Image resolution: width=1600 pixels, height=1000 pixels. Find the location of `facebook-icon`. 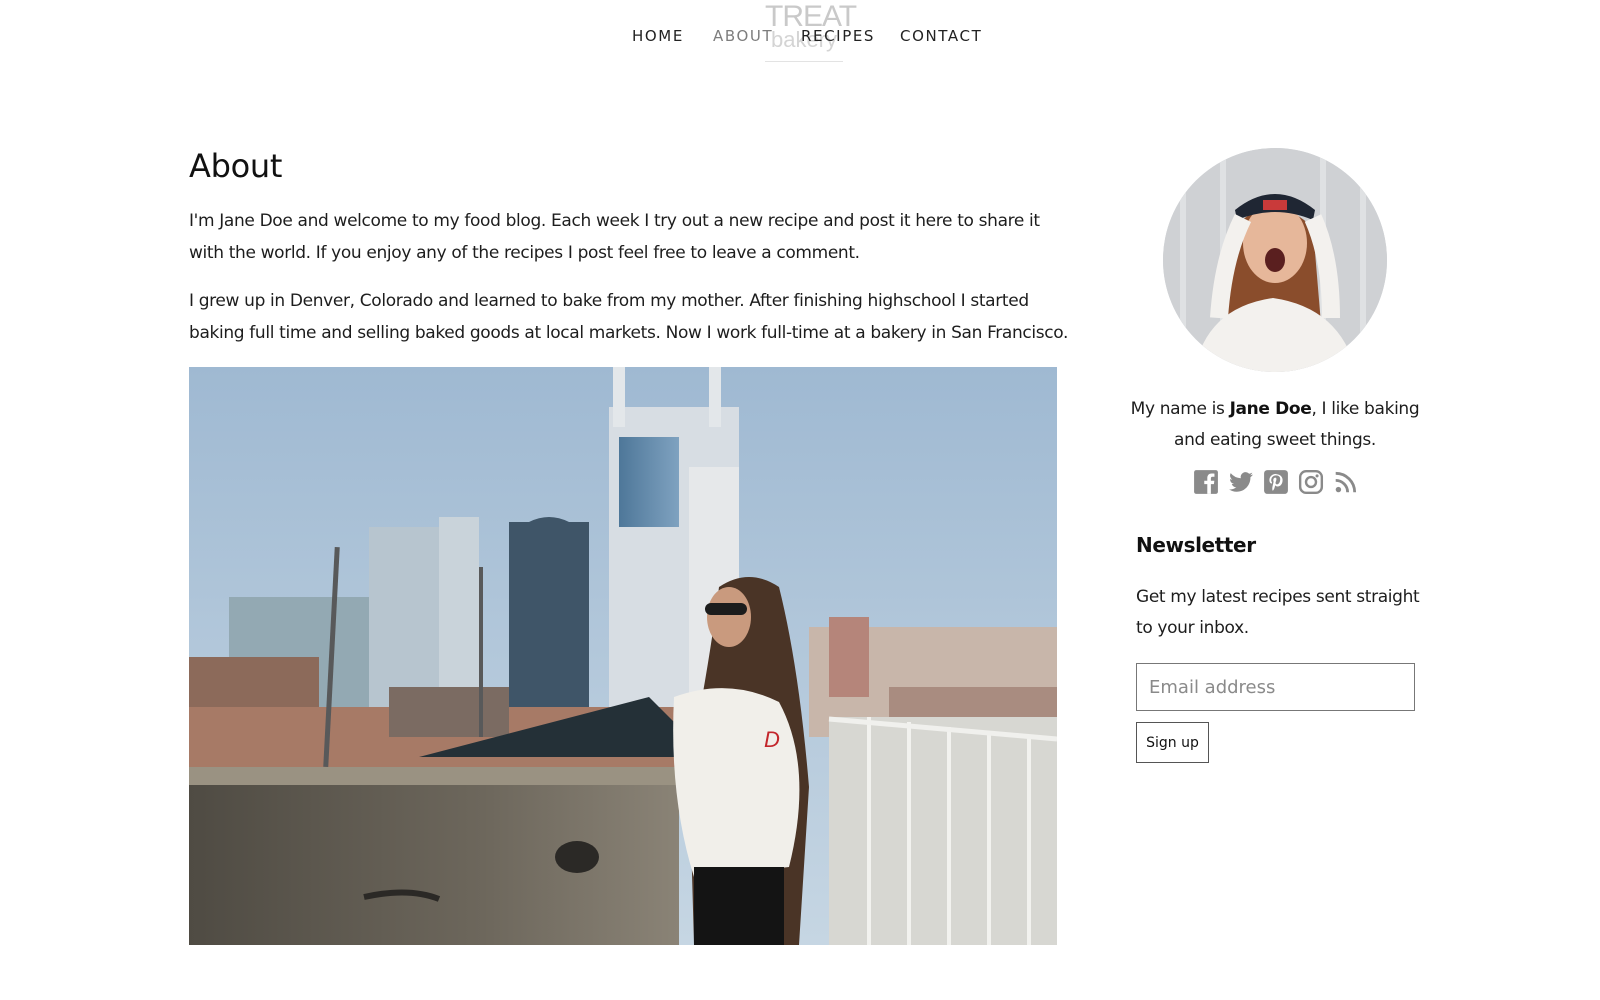

facebook-icon is located at coordinates (1206, 482).